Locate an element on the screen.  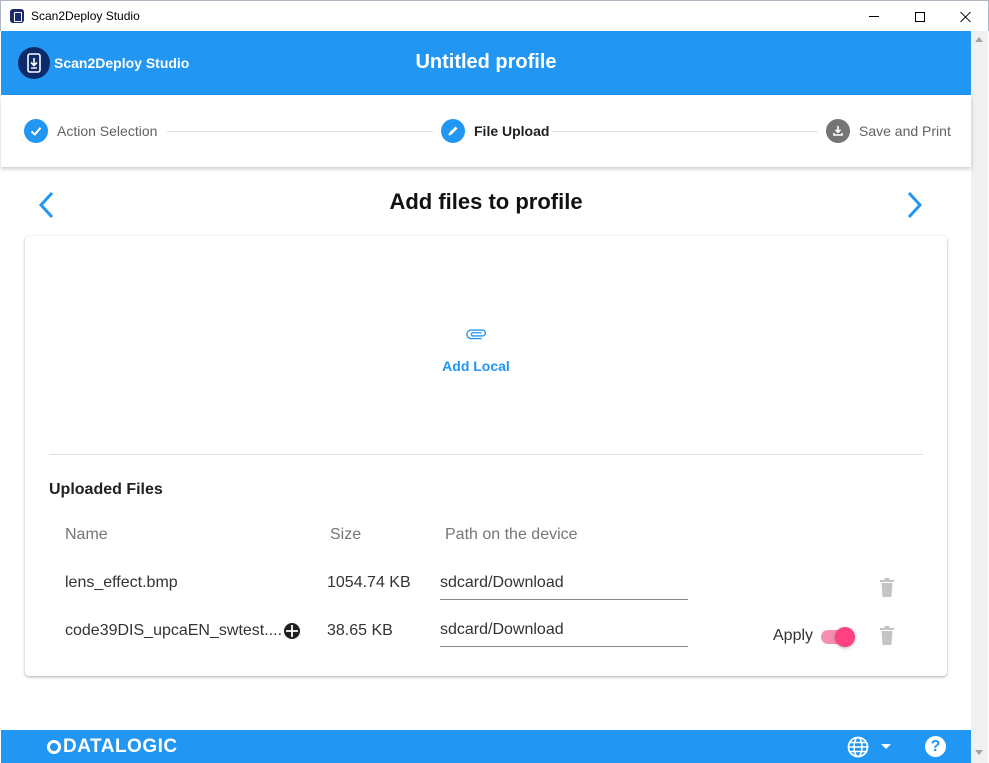
pencil-icon is located at coordinates (453, 131).